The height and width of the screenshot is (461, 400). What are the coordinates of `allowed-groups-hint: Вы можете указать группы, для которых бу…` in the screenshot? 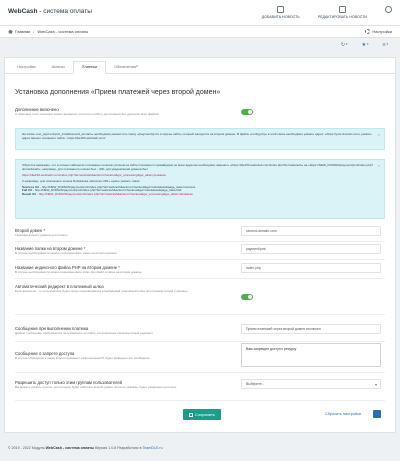 It's located at (96, 387).